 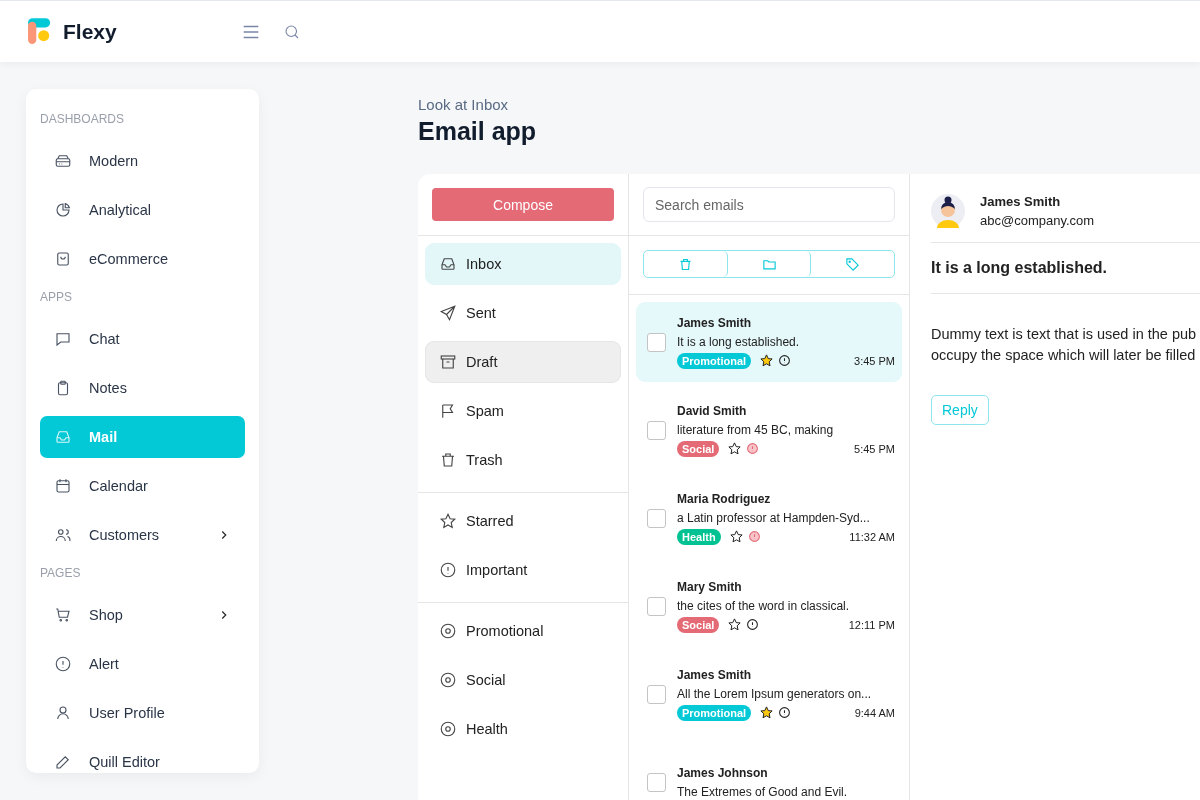 I want to click on folder-item: Trash, so click(x=523, y=460).